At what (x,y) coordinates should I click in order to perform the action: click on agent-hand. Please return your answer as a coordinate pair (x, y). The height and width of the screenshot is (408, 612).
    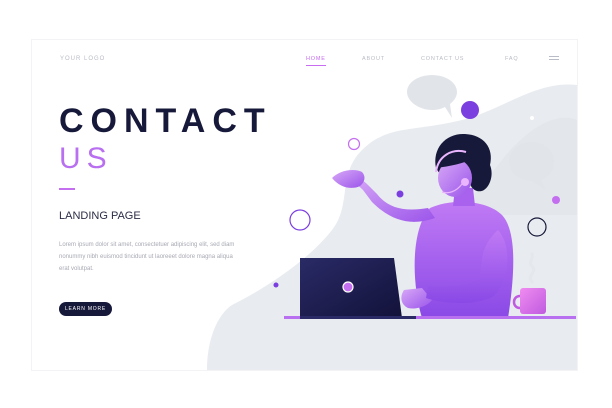
    Looking at the image, I should click on (348, 179).